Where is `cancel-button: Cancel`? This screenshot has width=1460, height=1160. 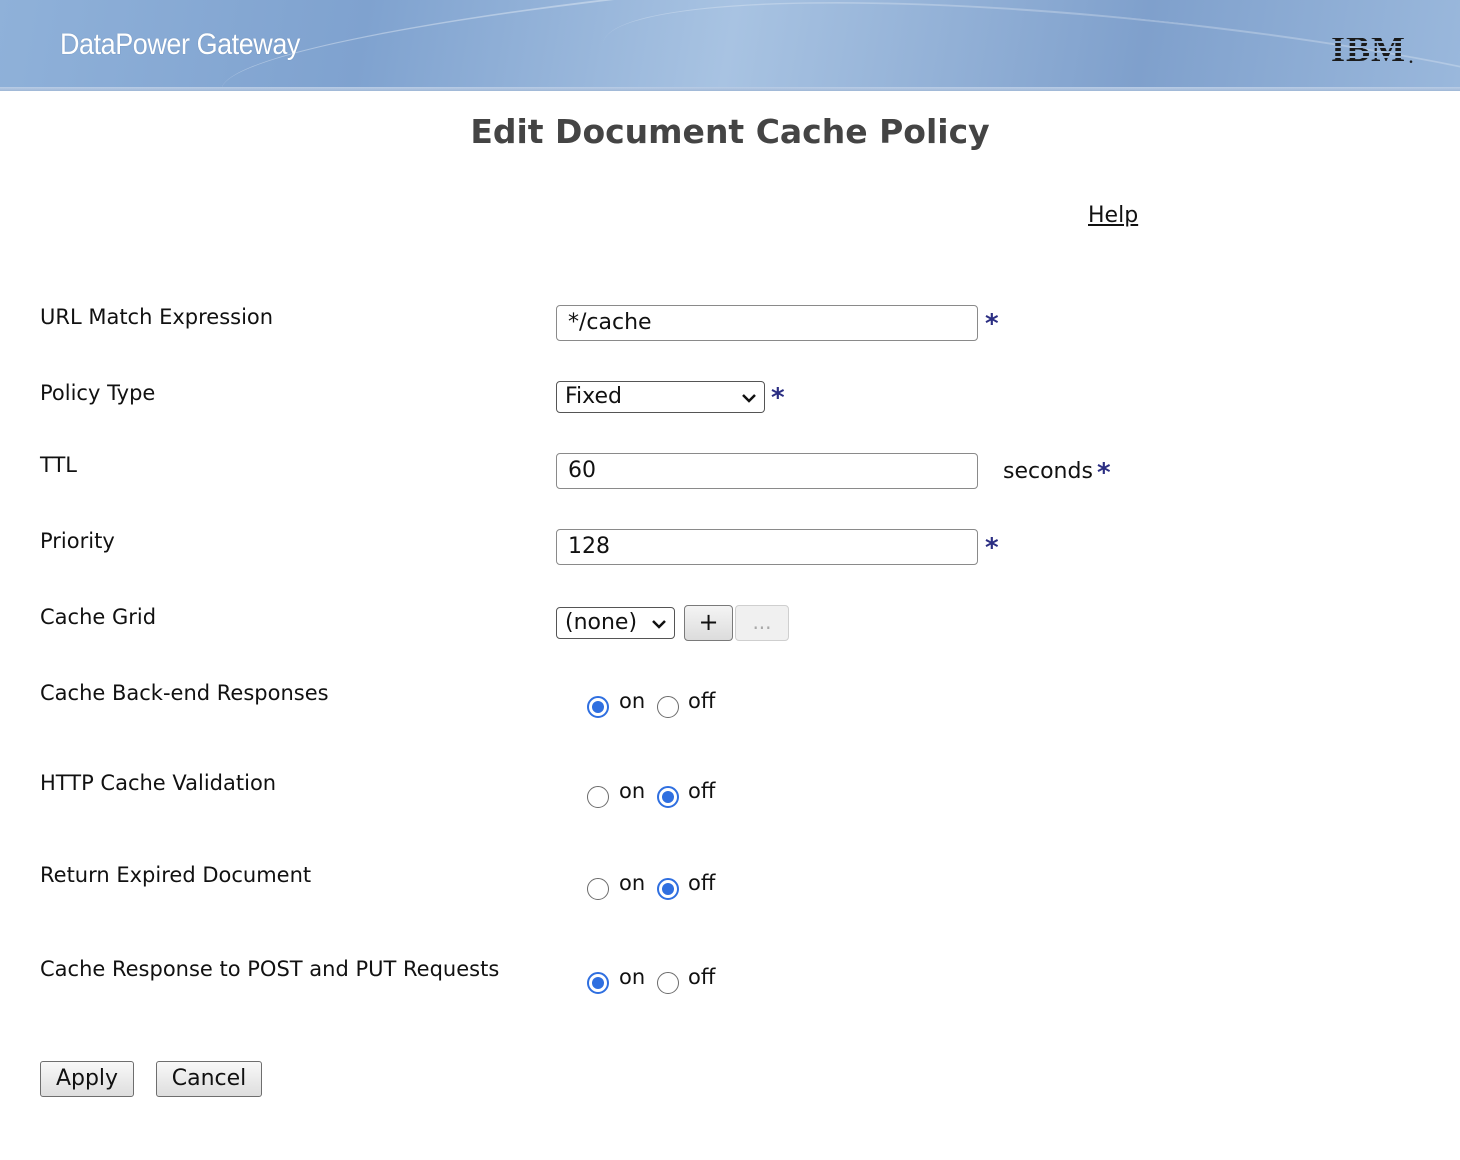
cancel-button: Cancel is located at coordinates (209, 1079).